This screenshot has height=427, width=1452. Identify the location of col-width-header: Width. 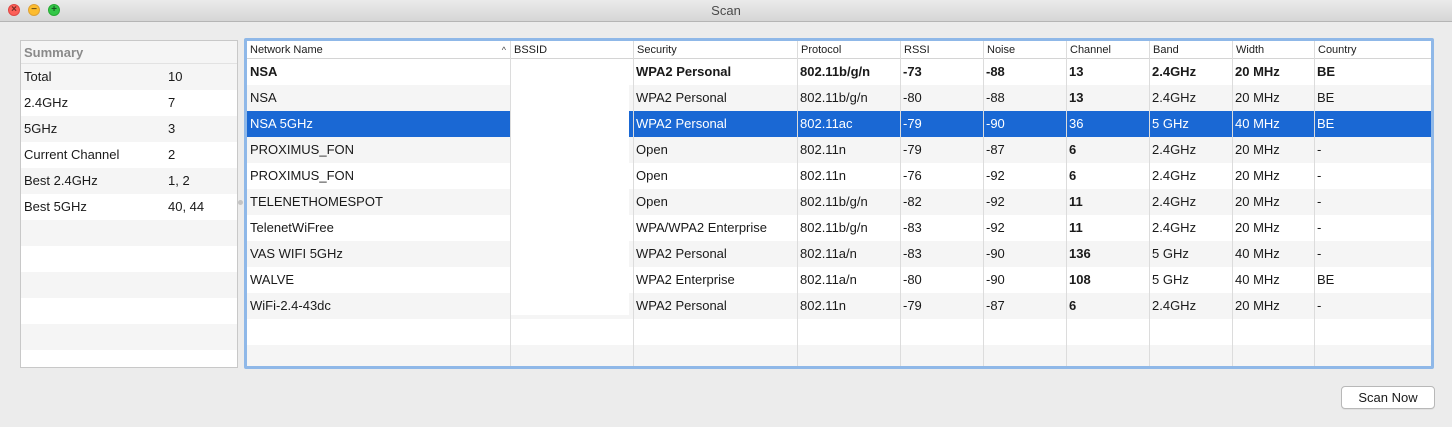
(1273, 49).